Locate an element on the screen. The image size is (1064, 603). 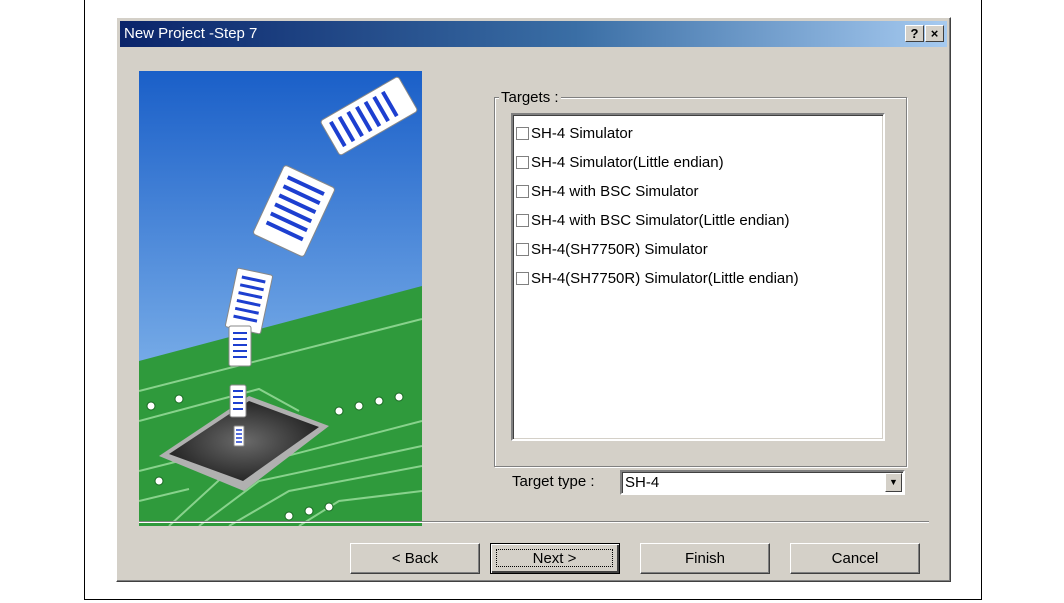
target-label: SH-4(SH7750R) Simulator is located at coordinates (619, 249).